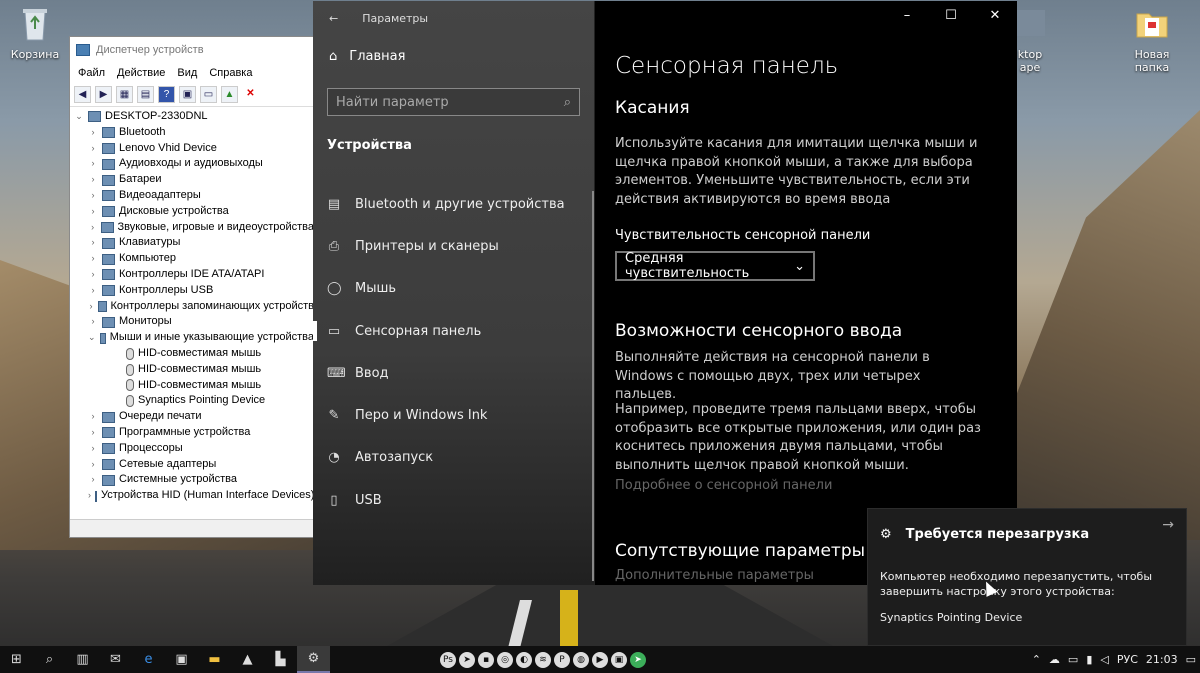 Image resolution: width=1200 pixels, height=673 pixels. I want to click on nav-item: ▯ USB, so click(453, 500).